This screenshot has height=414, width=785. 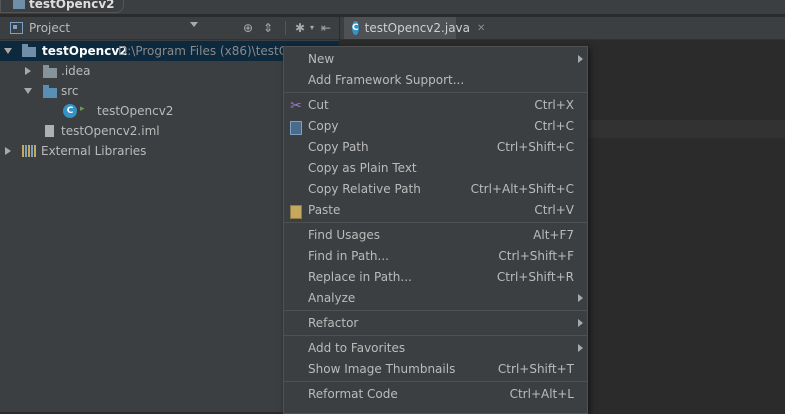 I want to click on project-panel-title: Project, so click(x=50, y=28).